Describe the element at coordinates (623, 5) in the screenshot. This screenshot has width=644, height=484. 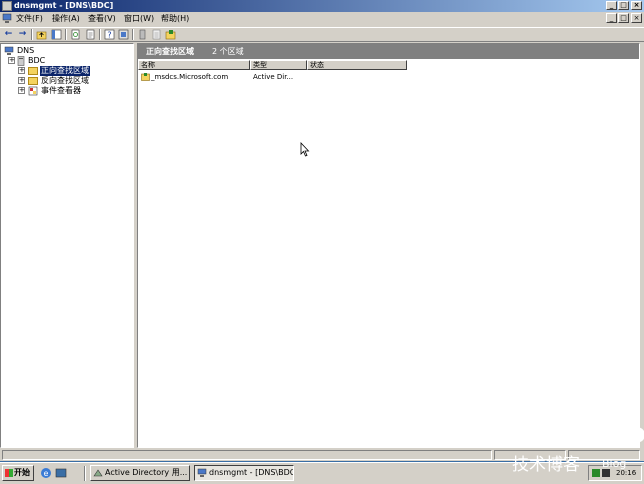
I see `maximize-button: □` at that location.